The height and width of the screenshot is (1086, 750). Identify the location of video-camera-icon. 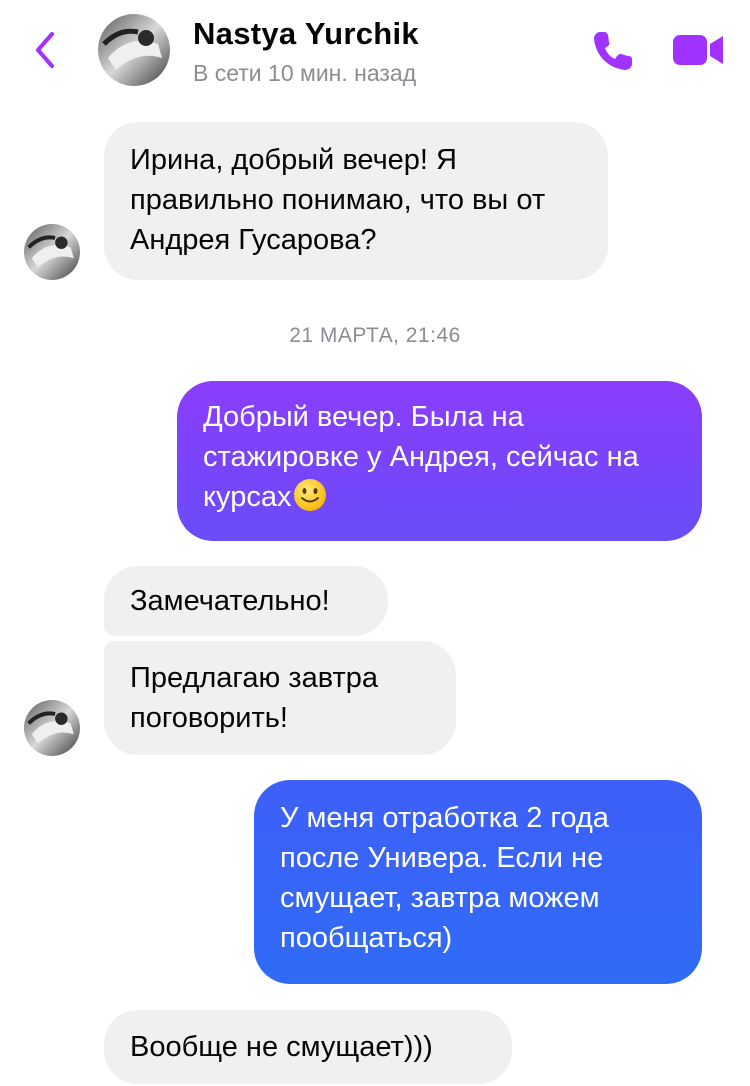
(699, 50).